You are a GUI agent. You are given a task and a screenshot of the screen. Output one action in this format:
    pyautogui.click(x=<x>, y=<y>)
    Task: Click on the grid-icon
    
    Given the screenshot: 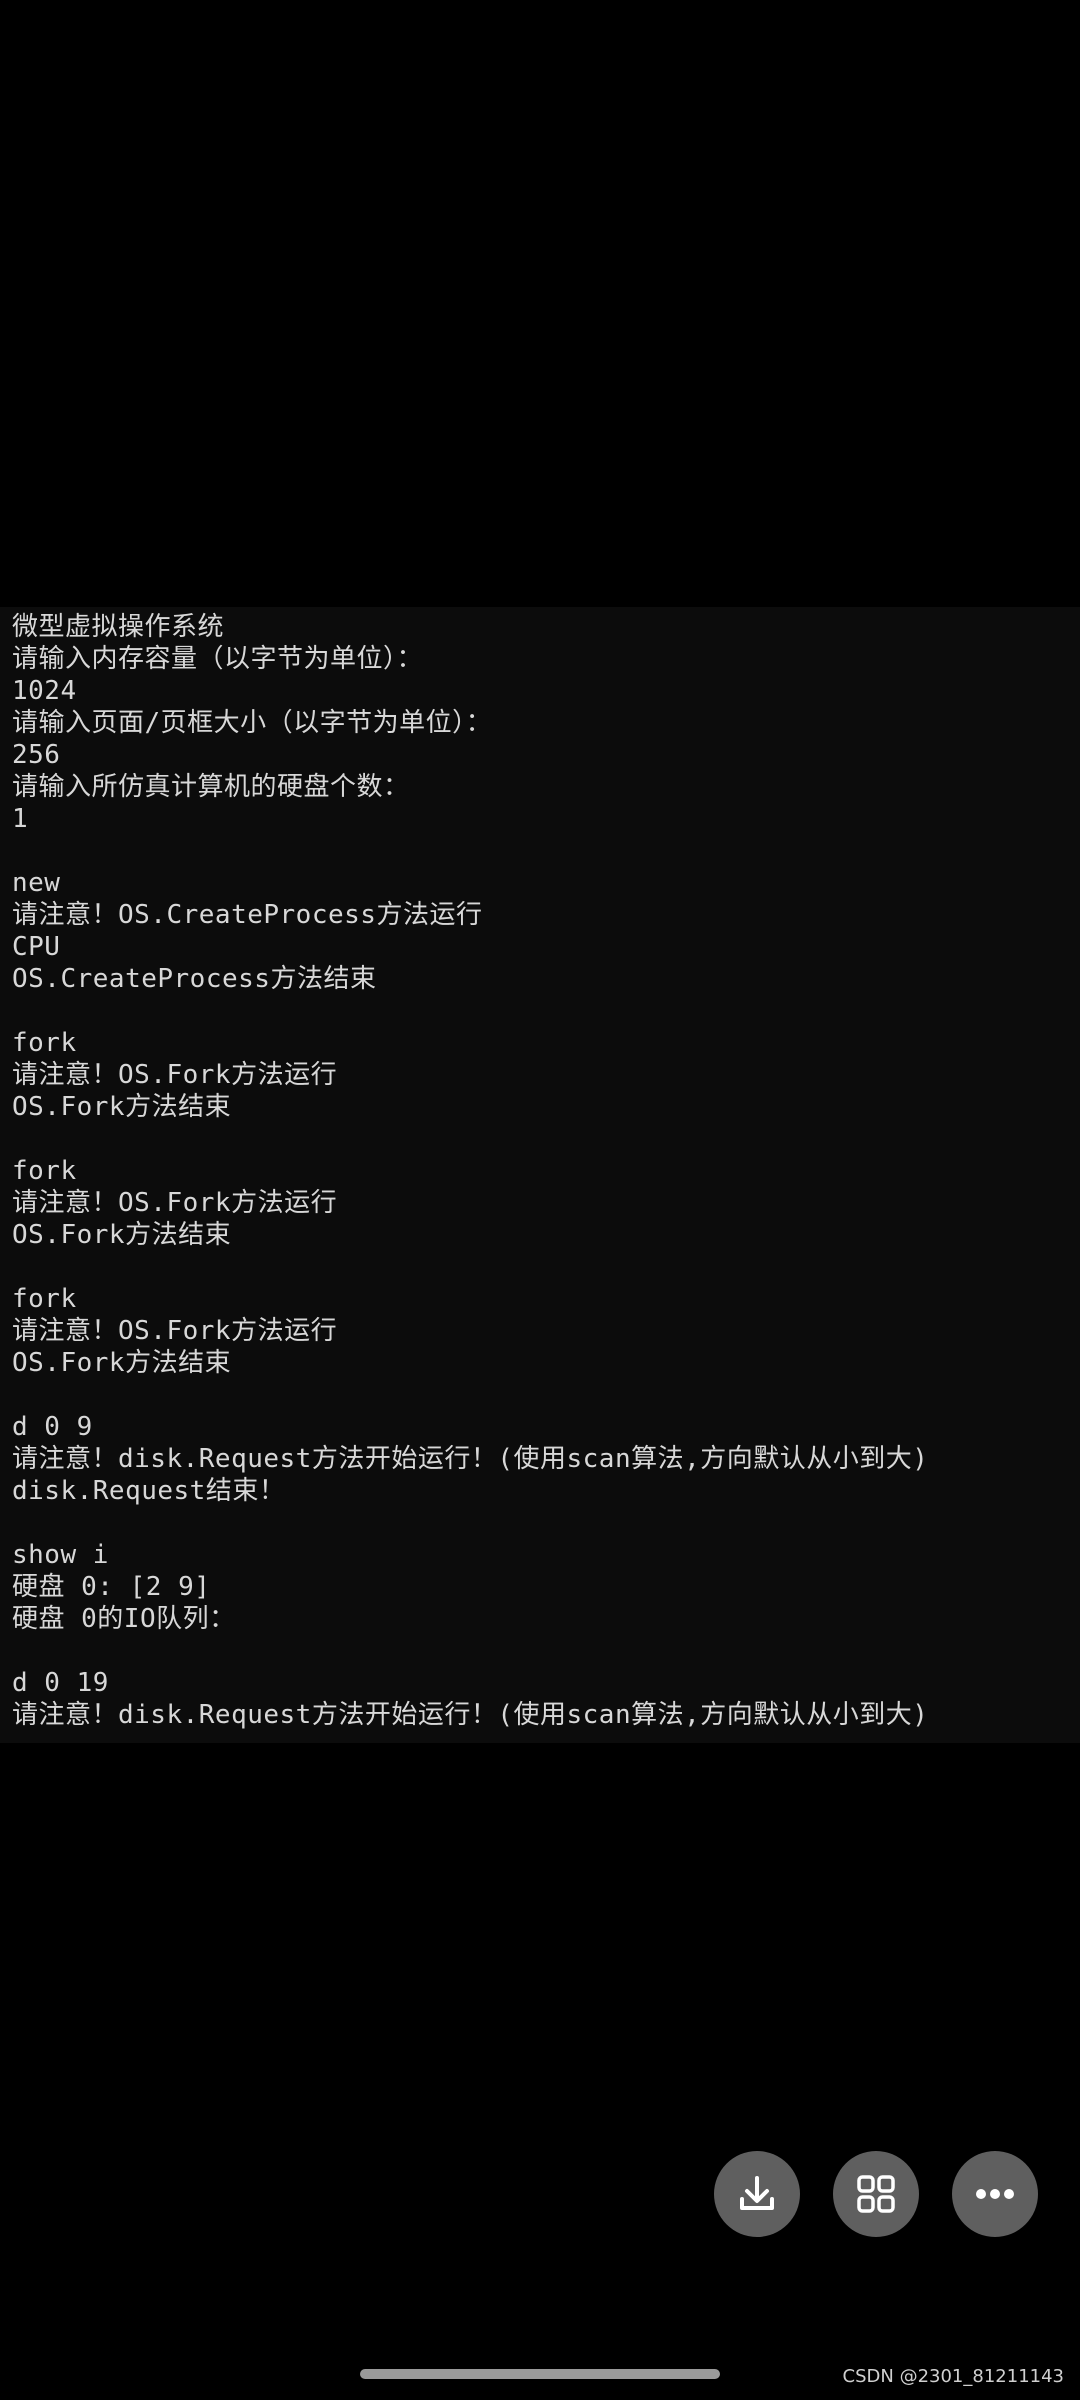 What is the action you would take?
    pyautogui.click(x=876, y=2194)
    